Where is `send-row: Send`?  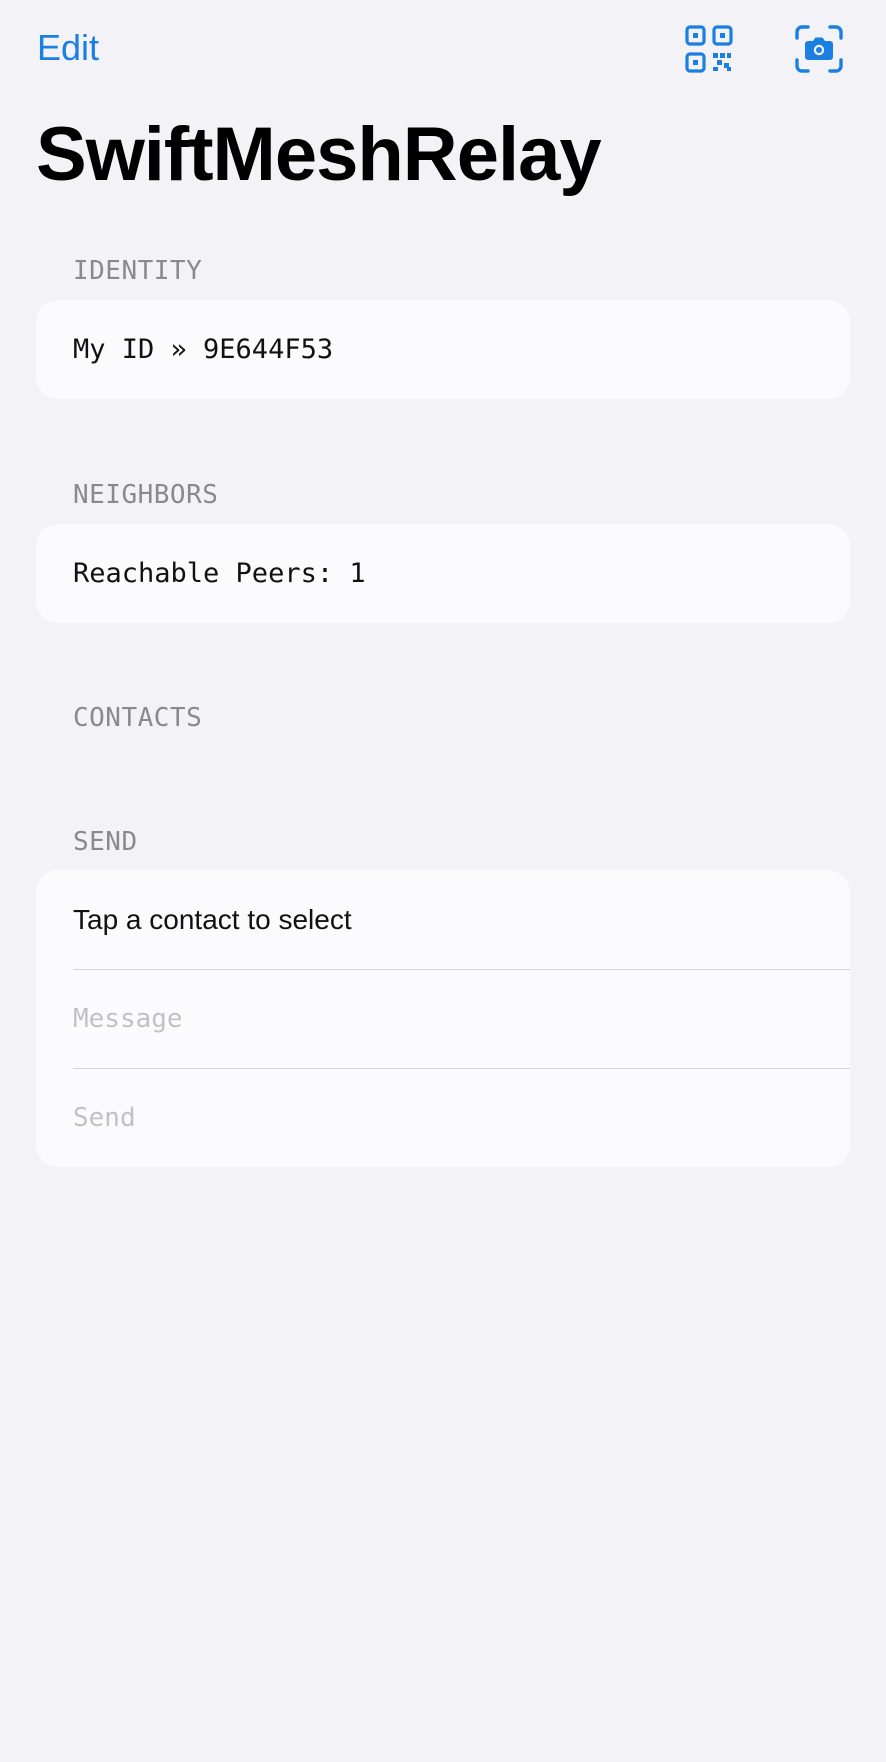
send-row: Send is located at coordinates (443, 1117).